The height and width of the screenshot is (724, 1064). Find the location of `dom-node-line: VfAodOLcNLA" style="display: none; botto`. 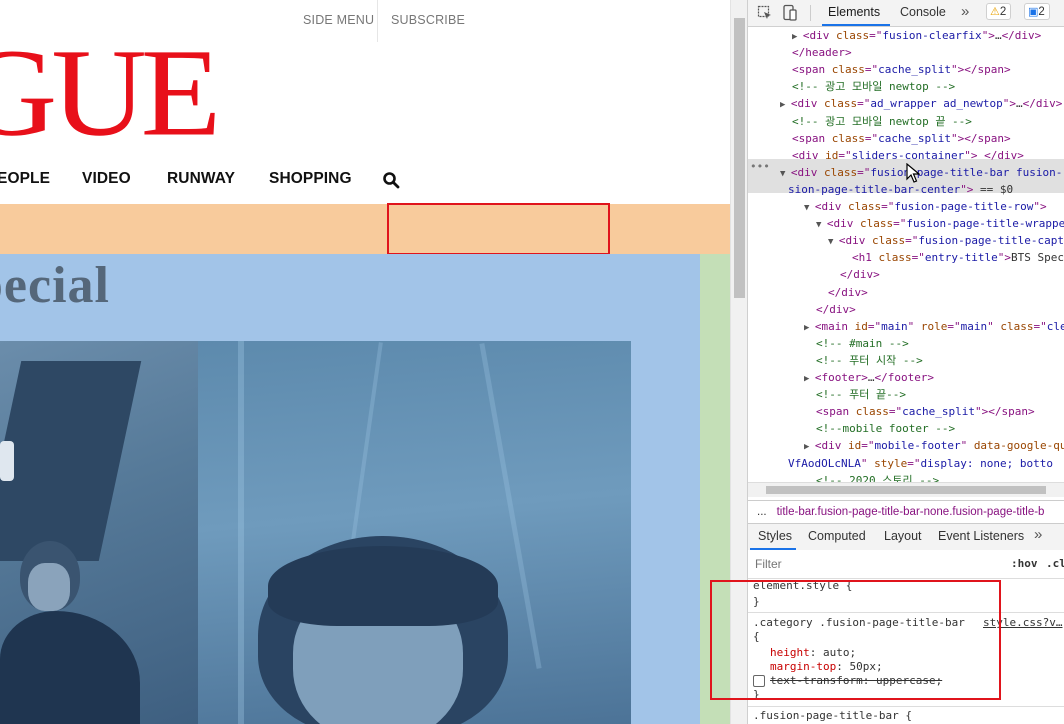

dom-node-line: VfAodOLcNLA" style="display: none; botto is located at coordinates (920, 463).